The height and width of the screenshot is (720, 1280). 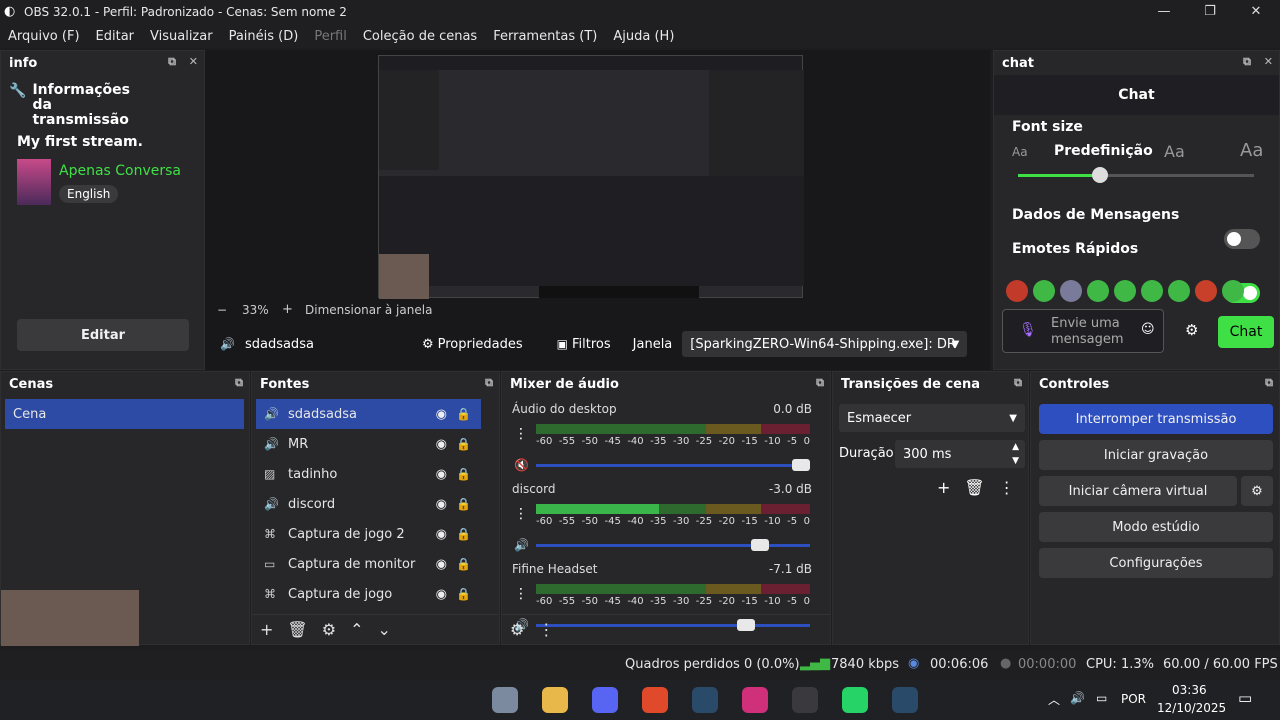 What do you see at coordinates (1020, 152) in the screenshot?
I see `font-size-small: Aa` at bounding box center [1020, 152].